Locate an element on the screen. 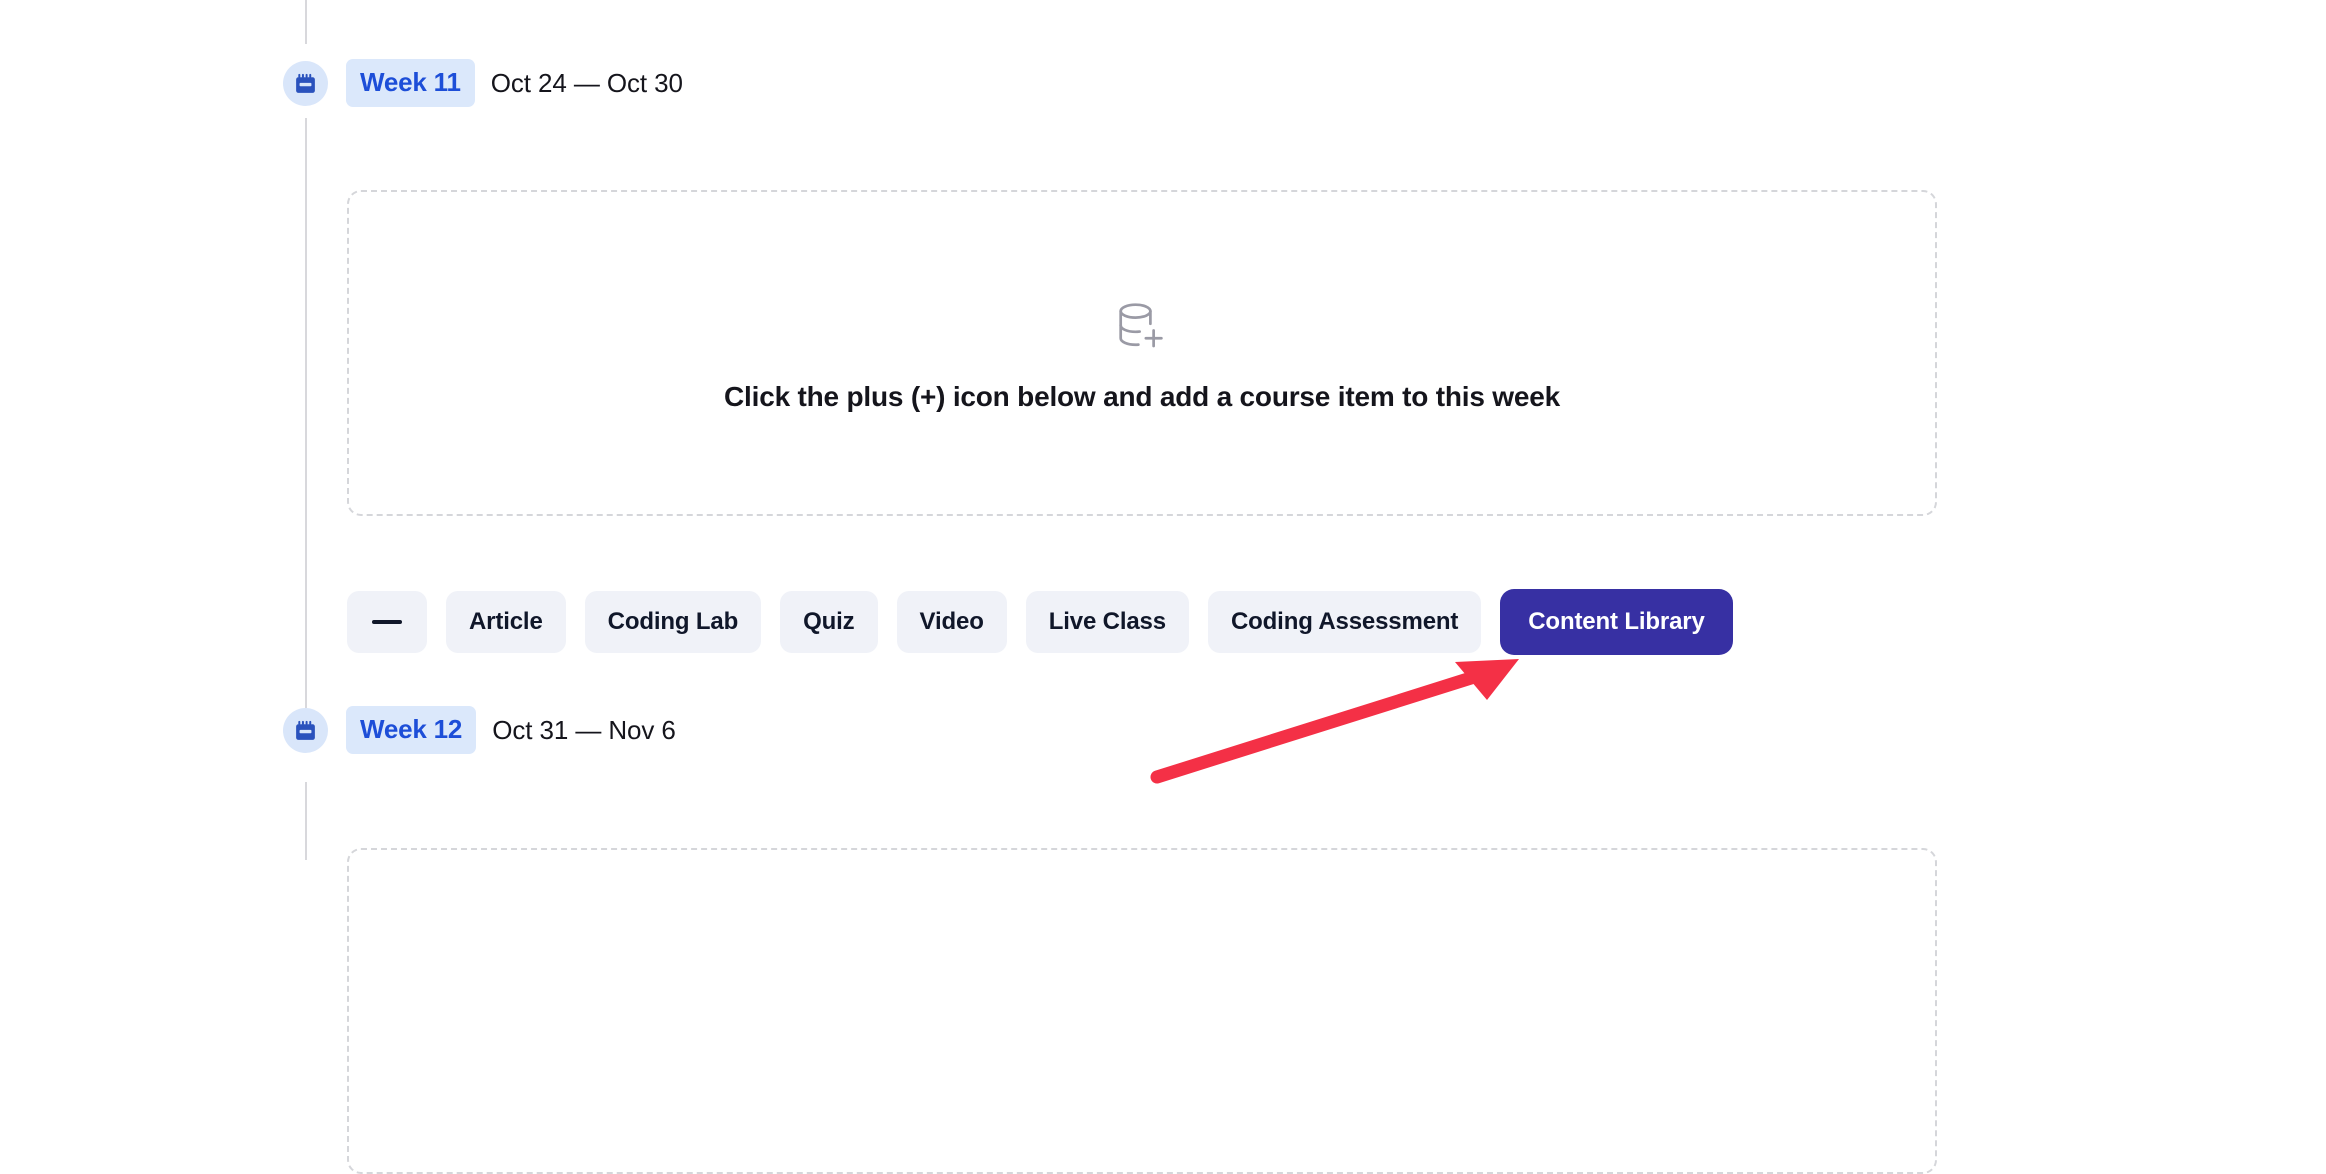 The width and height of the screenshot is (2326, 1174). week-header-row: Week 11 Oct 24 — Oct 30 is located at coordinates (483, 83).